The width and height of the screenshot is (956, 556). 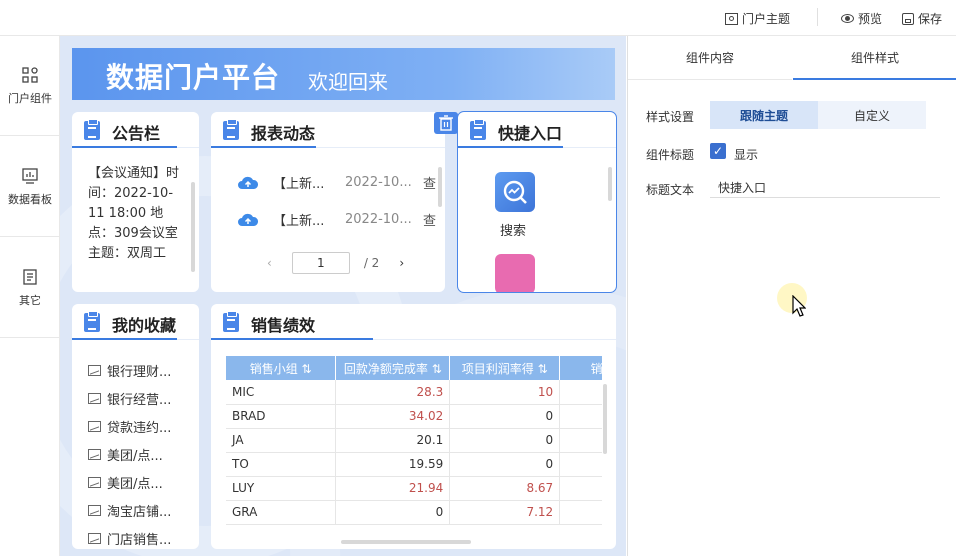 What do you see at coordinates (281, 464) in the screenshot?
I see `cell-group: TO` at bounding box center [281, 464].